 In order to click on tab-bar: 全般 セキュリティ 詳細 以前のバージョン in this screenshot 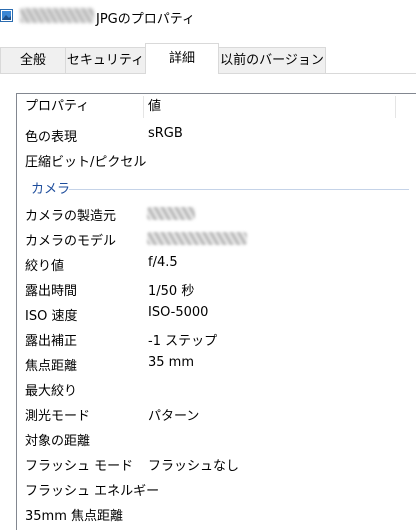, I will do `click(208, 58)`.